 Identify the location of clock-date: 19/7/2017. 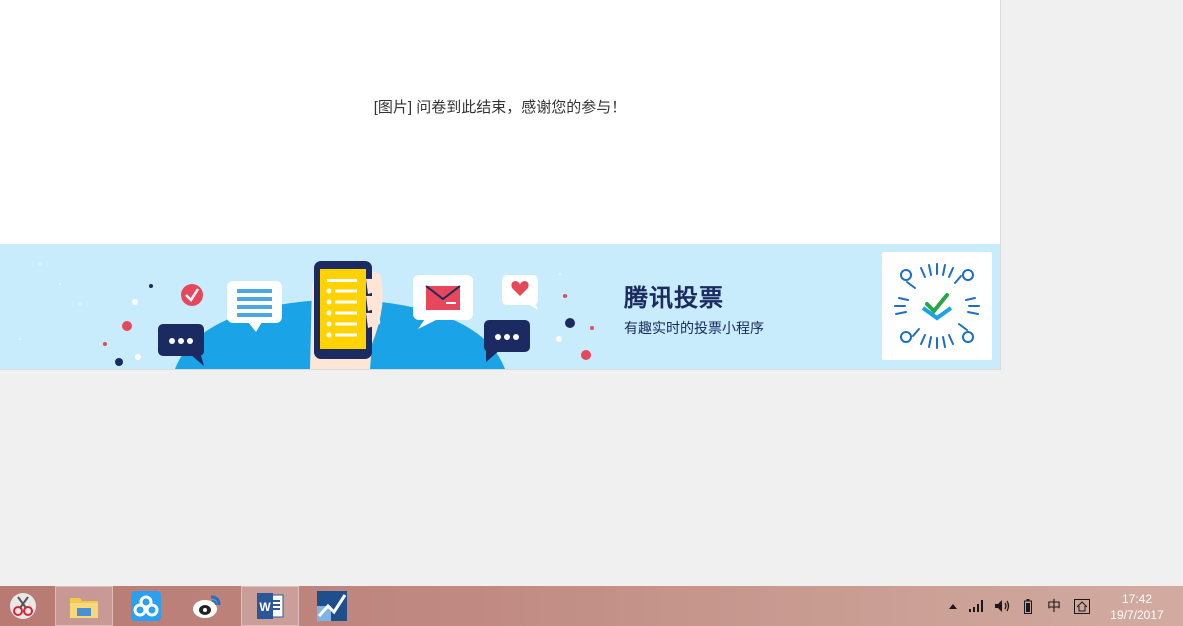
(1137, 615).